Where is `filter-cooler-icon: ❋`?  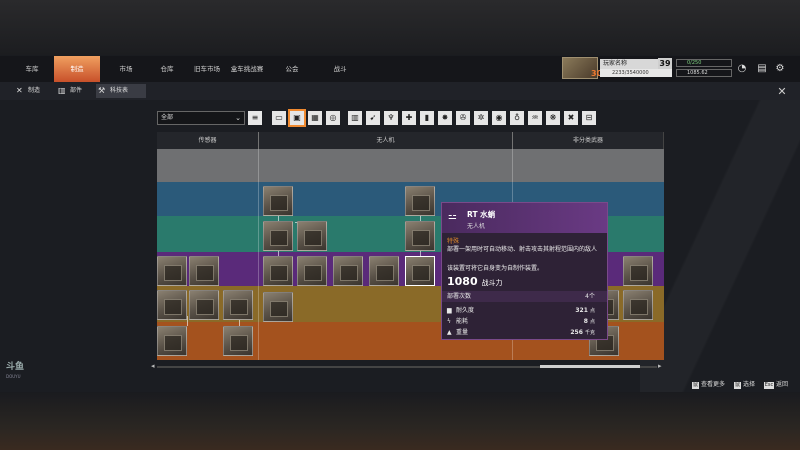 filter-cooler-icon: ❋ is located at coordinates (553, 118).